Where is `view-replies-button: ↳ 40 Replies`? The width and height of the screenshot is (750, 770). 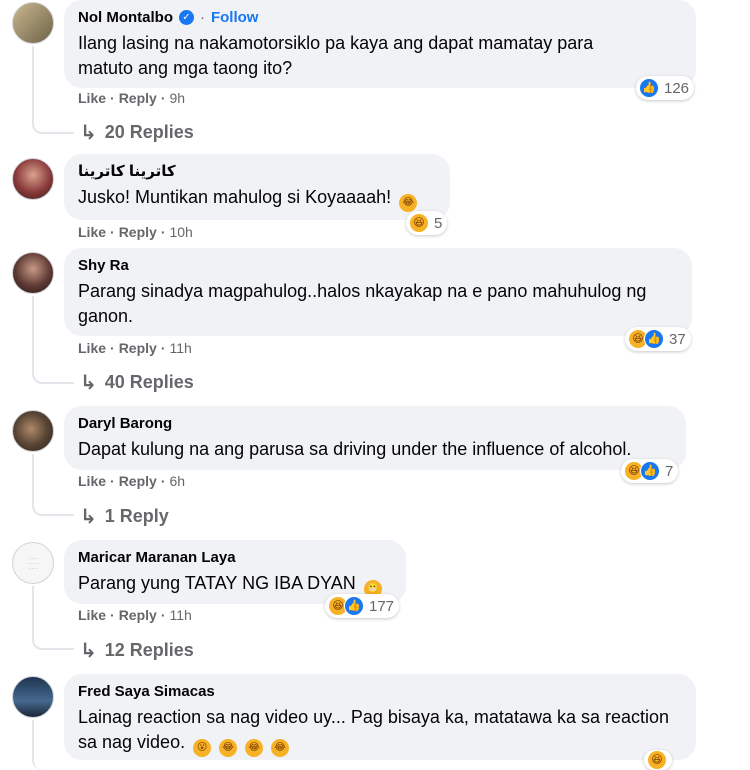 view-replies-button: ↳ 40 Replies is located at coordinates (137, 382).